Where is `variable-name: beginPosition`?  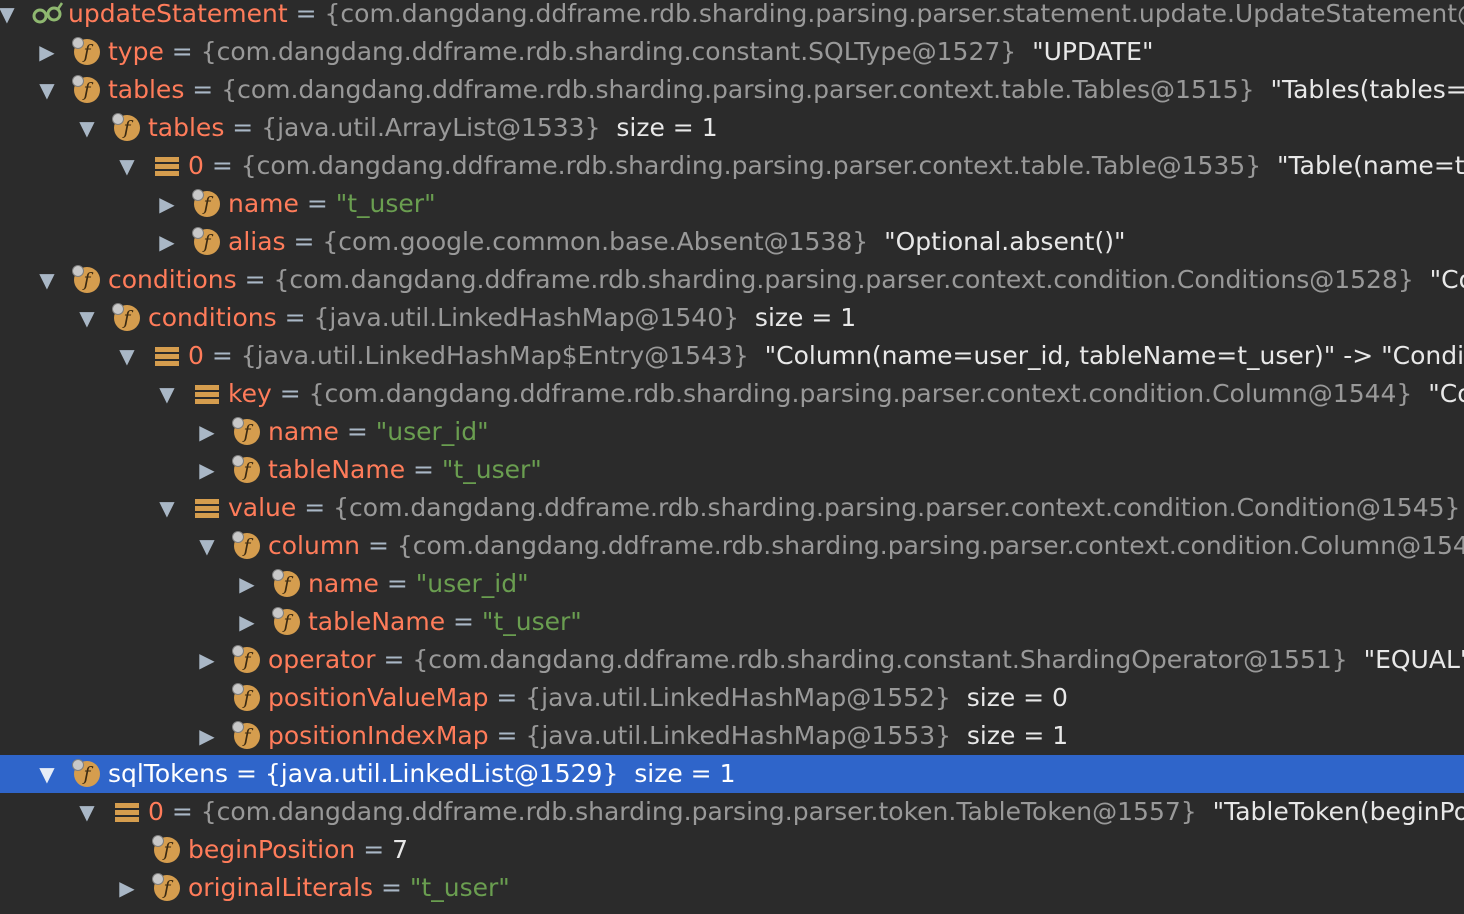 variable-name: beginPosition is located at coordinates (272, 849).